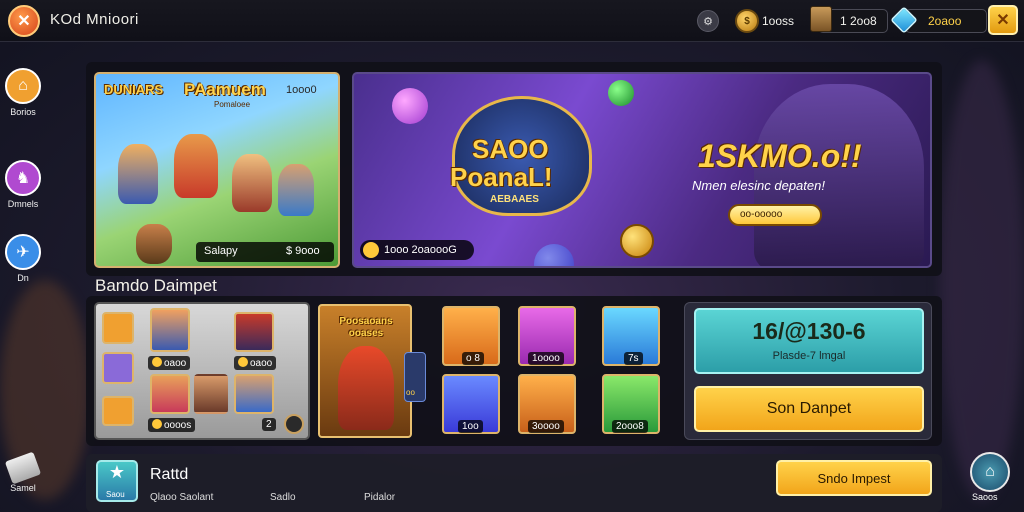 This screenshot has width=1024, height=512. What do you see at coordinates (990, 472) in the screenshot?
I see `clan-icon: ⌂` at bounding box center [990, 472].